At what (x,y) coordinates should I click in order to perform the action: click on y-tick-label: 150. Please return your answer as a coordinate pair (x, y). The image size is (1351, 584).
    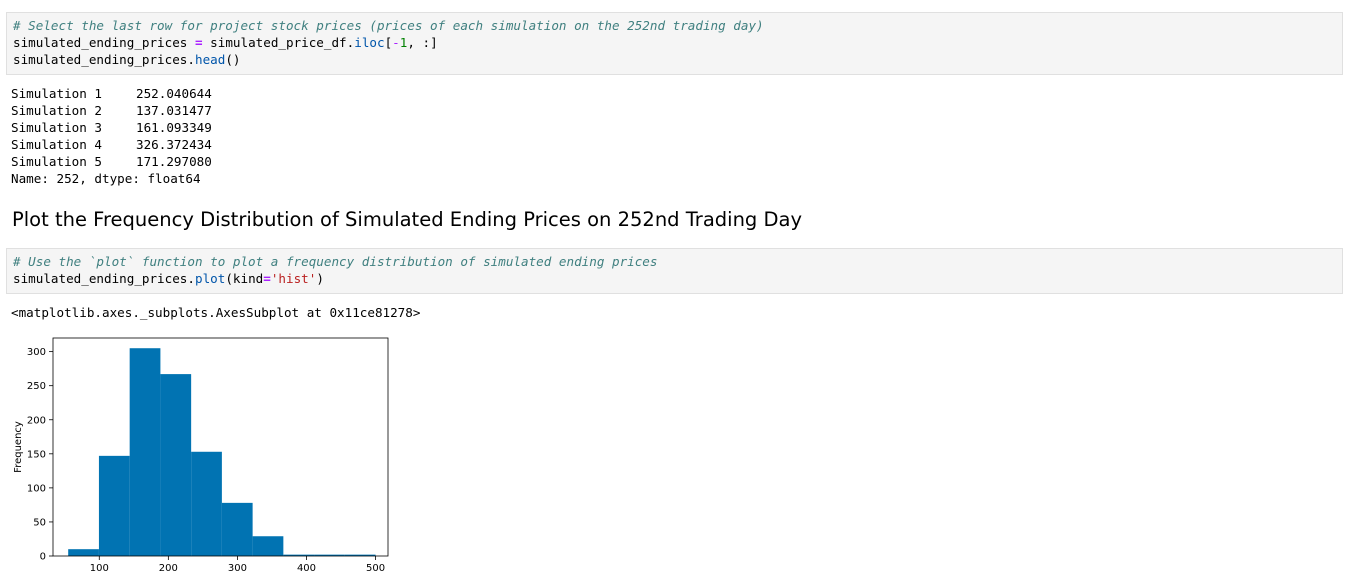
    Looking at the image, I should click on (36, 454).